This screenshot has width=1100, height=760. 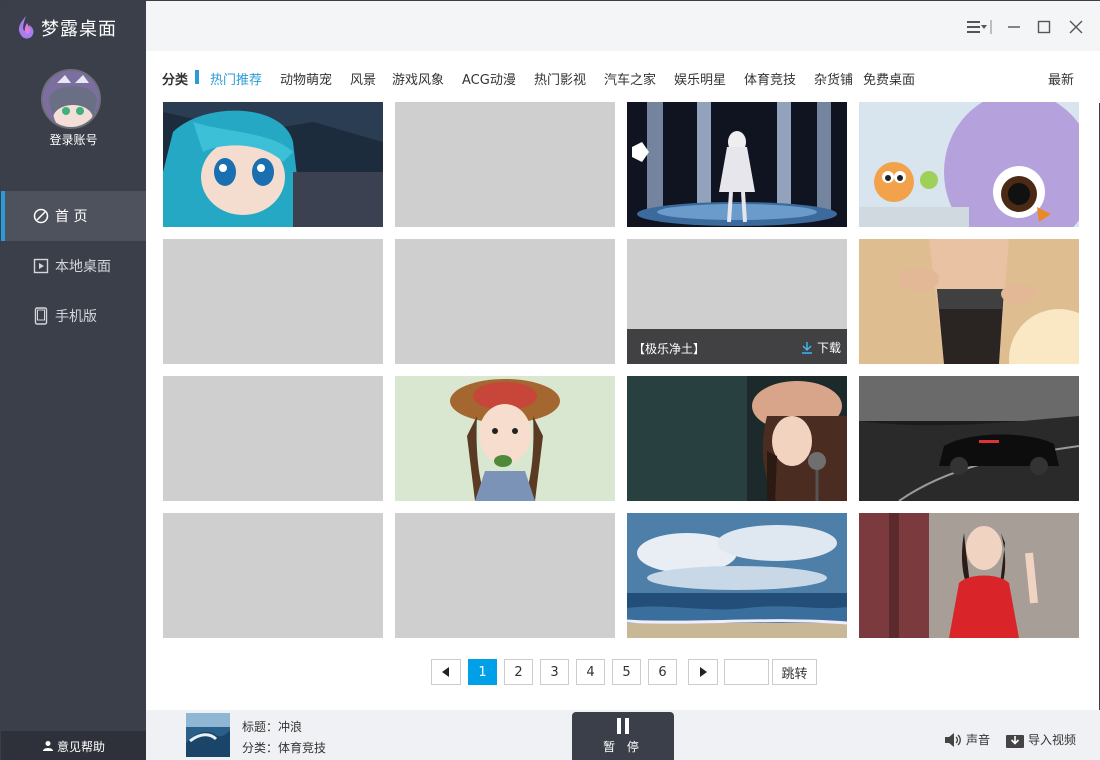 I want to click on help-label: 意见帮助, so click(x=80, y=746).